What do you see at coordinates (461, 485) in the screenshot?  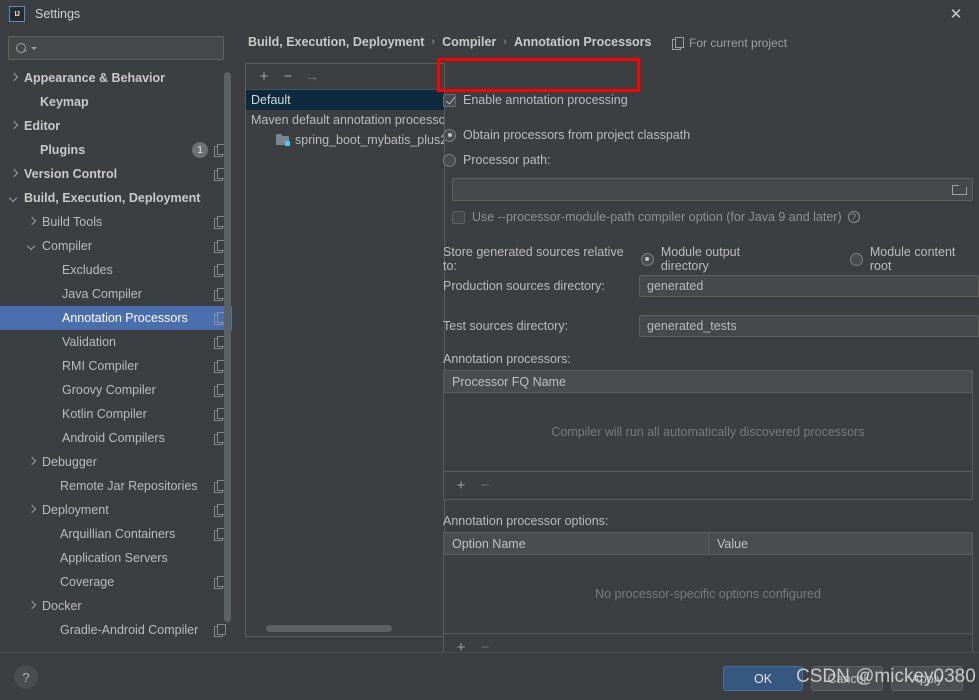 I see `add-processor-button: +` at bounding box center [461, 485].